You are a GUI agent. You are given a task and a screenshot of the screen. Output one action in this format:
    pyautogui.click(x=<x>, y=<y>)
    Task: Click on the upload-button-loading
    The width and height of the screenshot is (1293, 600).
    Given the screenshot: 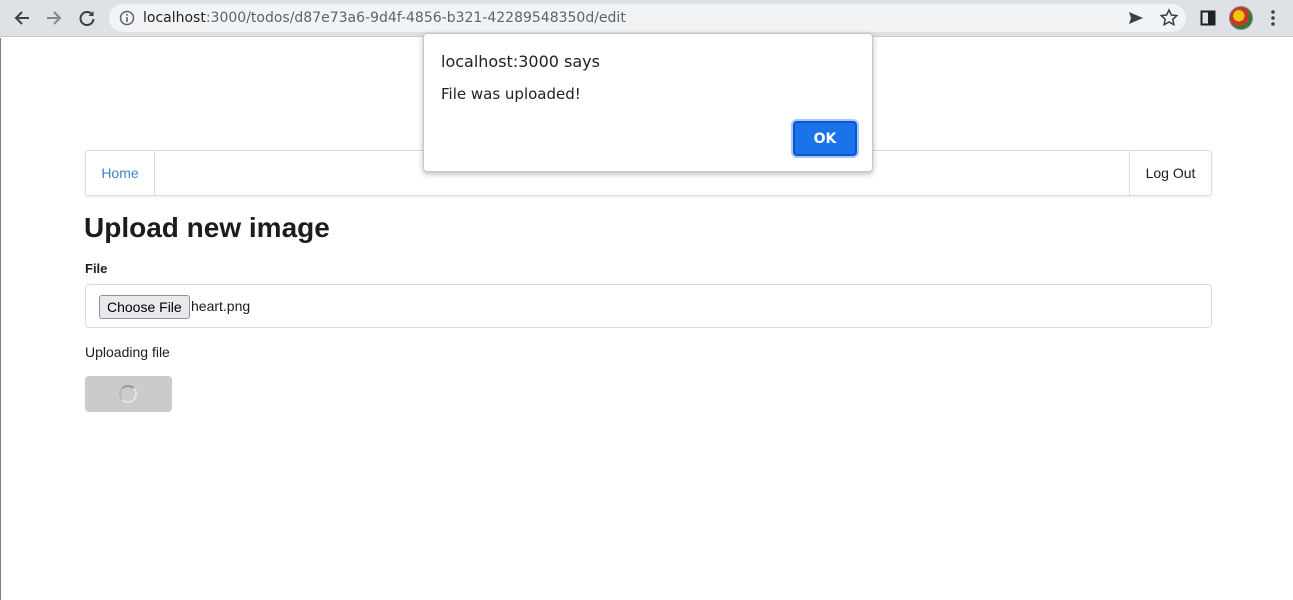 What is the action you would take?
    pyautogui.click(x=128, y=394)
    